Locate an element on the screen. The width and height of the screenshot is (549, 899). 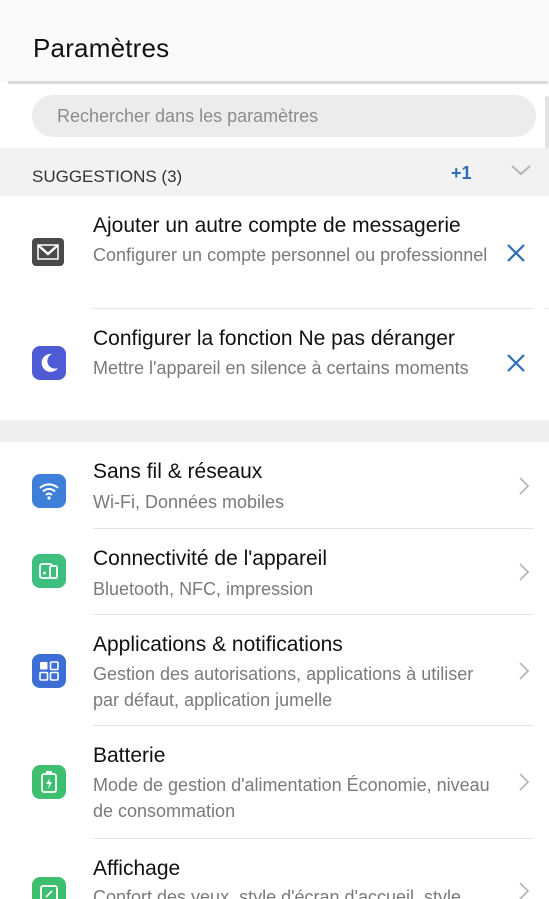
suggestions-count: +1 is located at coordinates (461, 173).